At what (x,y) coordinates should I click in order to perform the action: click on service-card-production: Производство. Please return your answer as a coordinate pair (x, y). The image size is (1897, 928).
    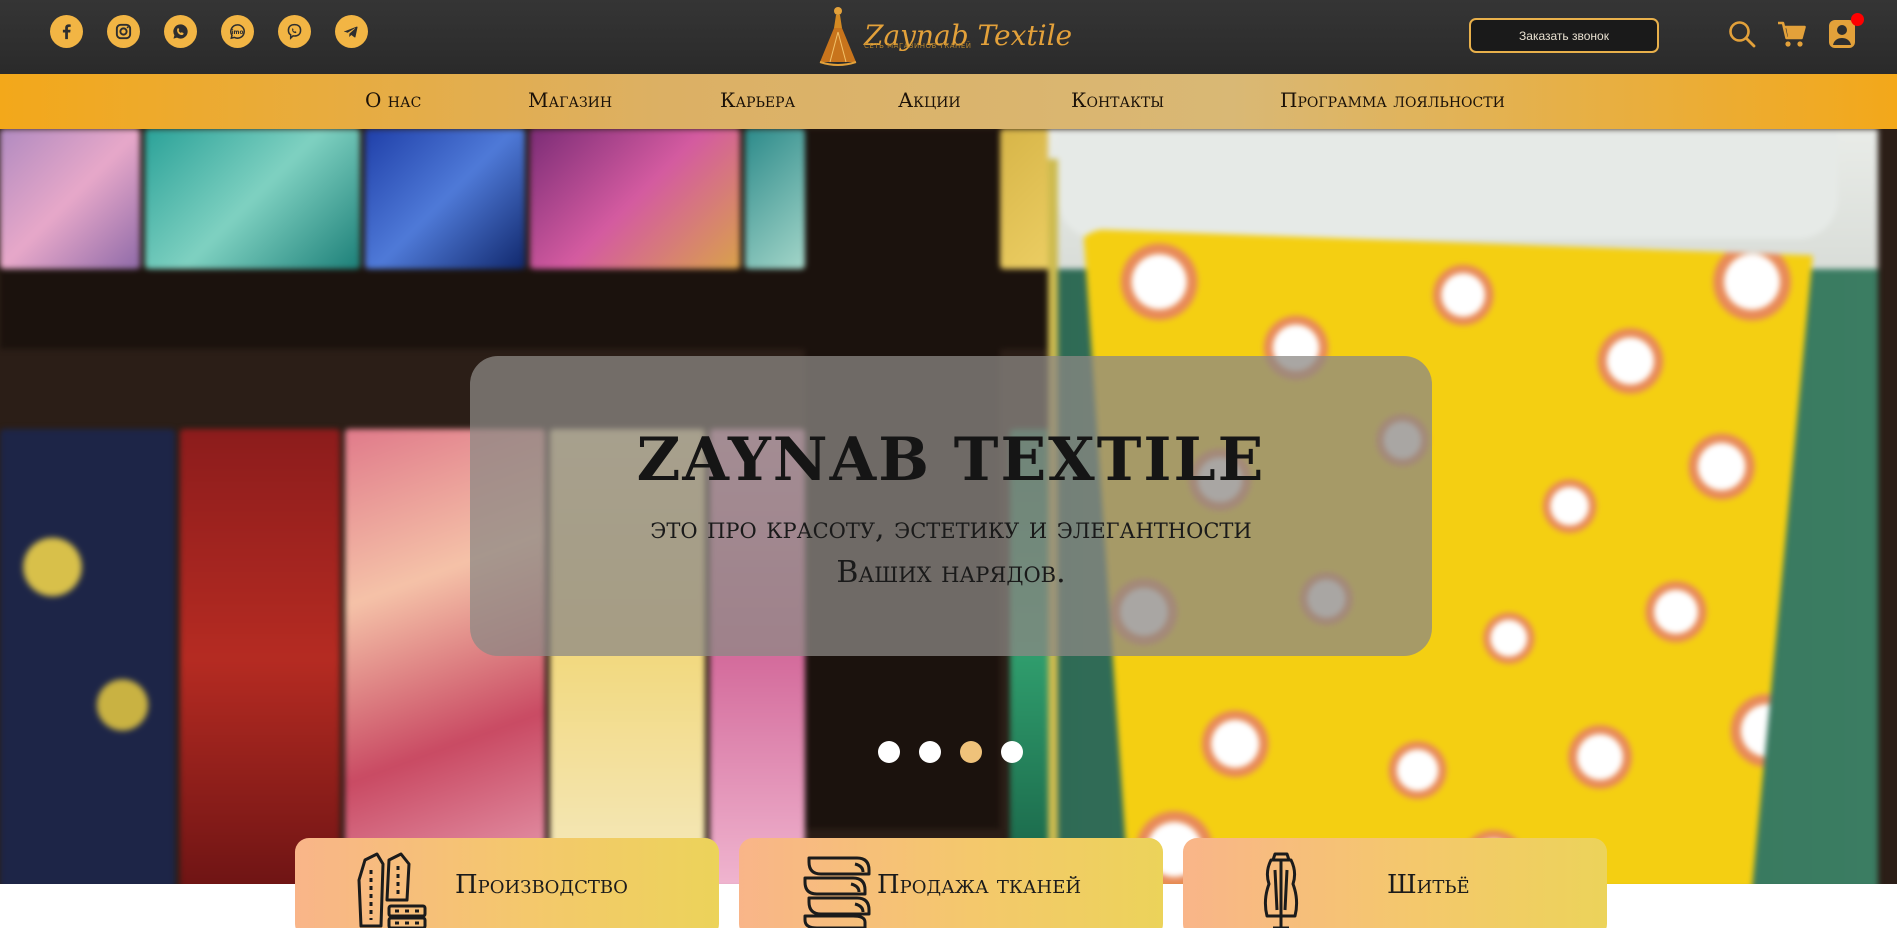
    Looking at the image, I should click on (507, 883).